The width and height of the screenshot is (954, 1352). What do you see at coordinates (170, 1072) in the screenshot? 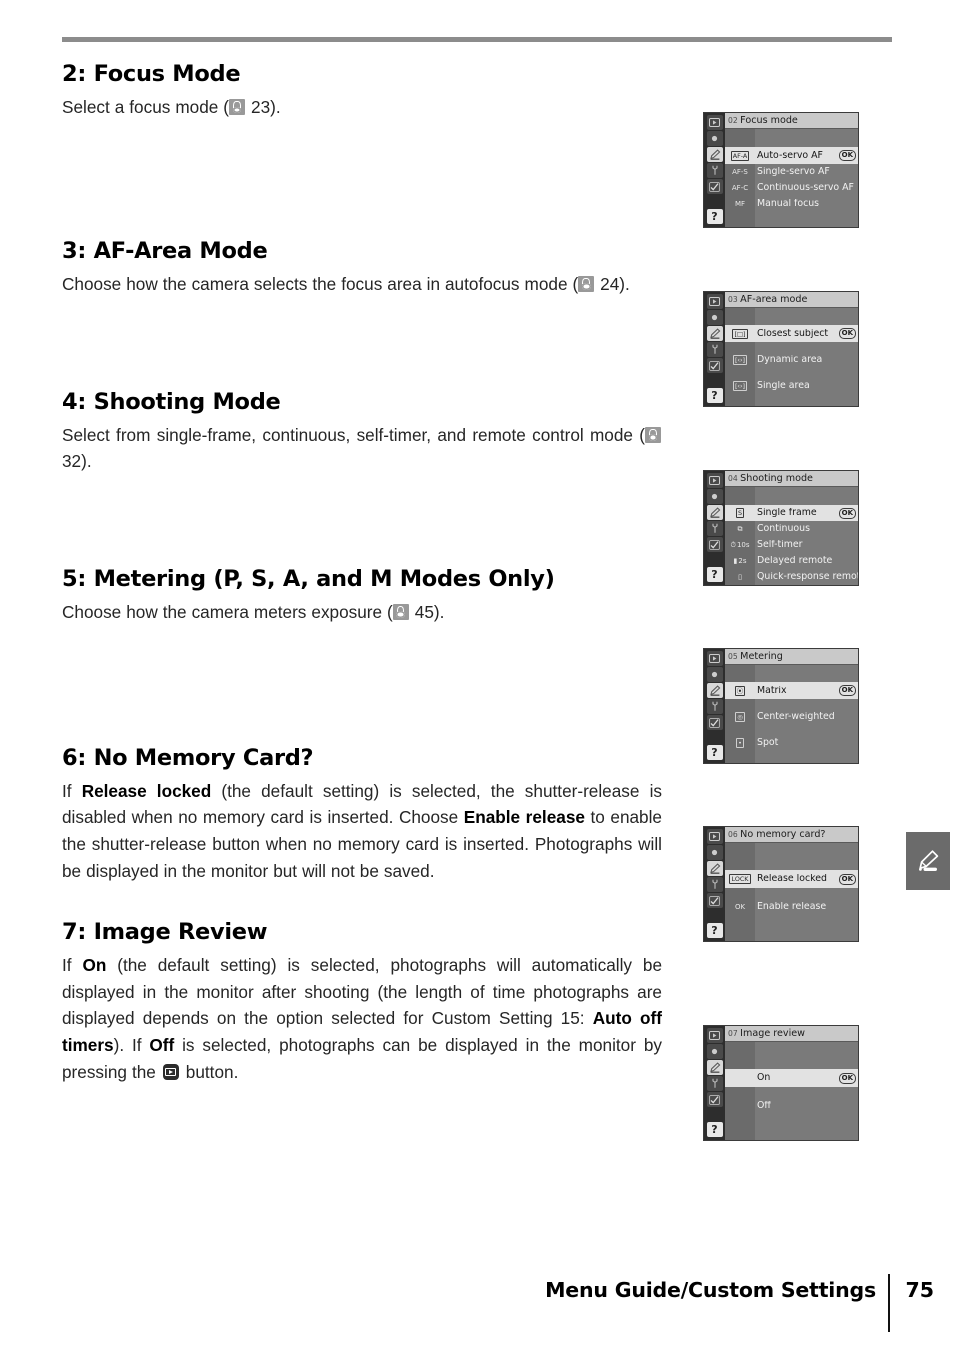
I see `playback-button-icon` at bounding box center [170, 1072].